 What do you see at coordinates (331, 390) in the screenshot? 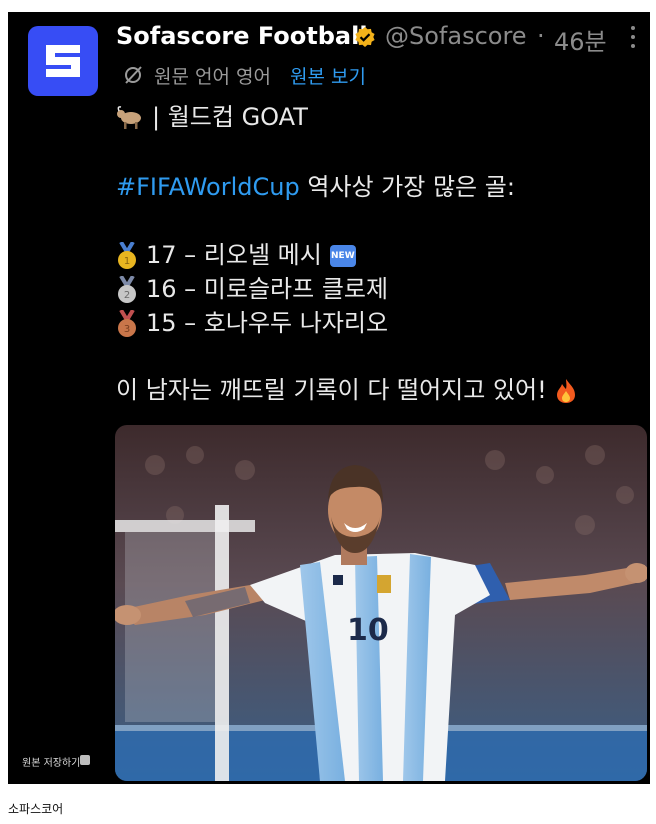
I see `closing-text: 이 남자는 깨뜨릴 기록이 다 떨어지고 있어!` at bounding box center [331, 390].